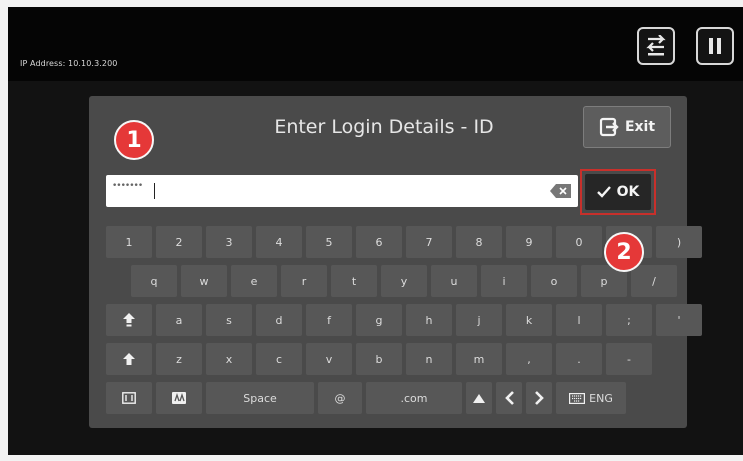 This screenshot has height=461, width=743. I want to click on space-key: Space, so click(260, 398).